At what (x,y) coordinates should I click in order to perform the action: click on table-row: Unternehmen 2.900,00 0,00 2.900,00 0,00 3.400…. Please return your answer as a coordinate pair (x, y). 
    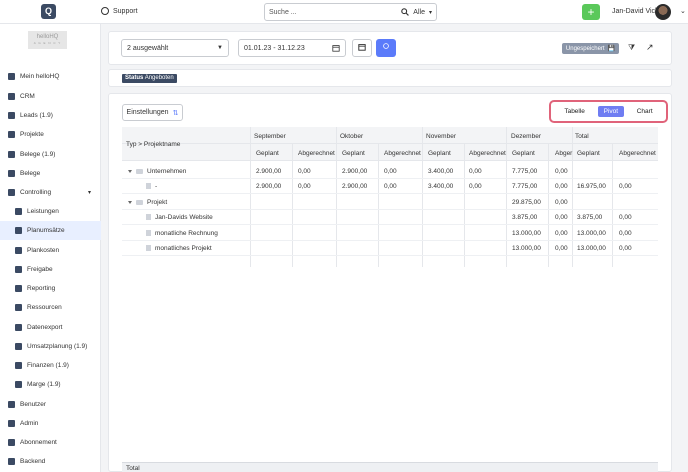
    Looking at the image, I should click on (390, 171).